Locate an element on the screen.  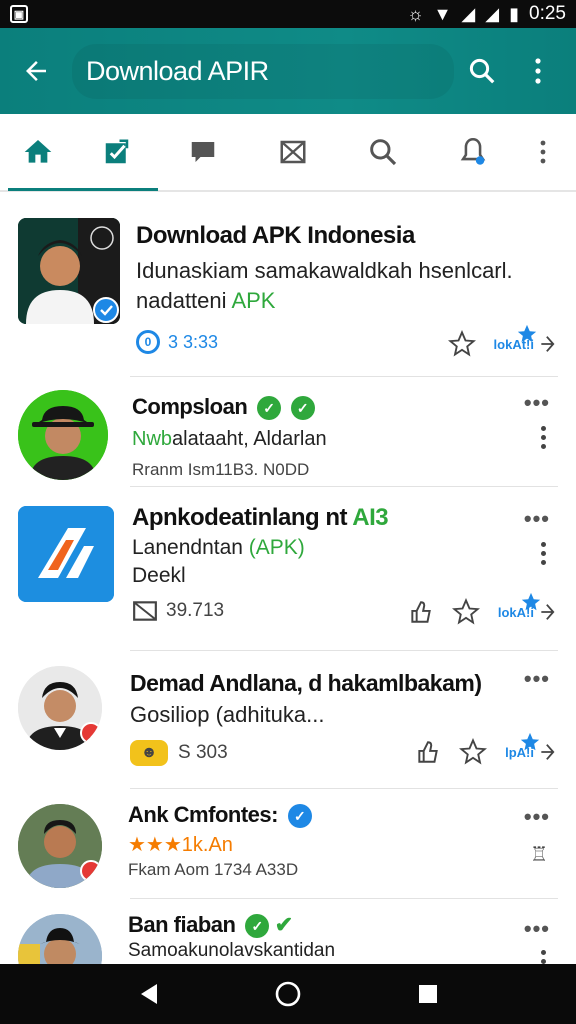
rating-badge: lokAt!i is located at coordinates (525, 339).